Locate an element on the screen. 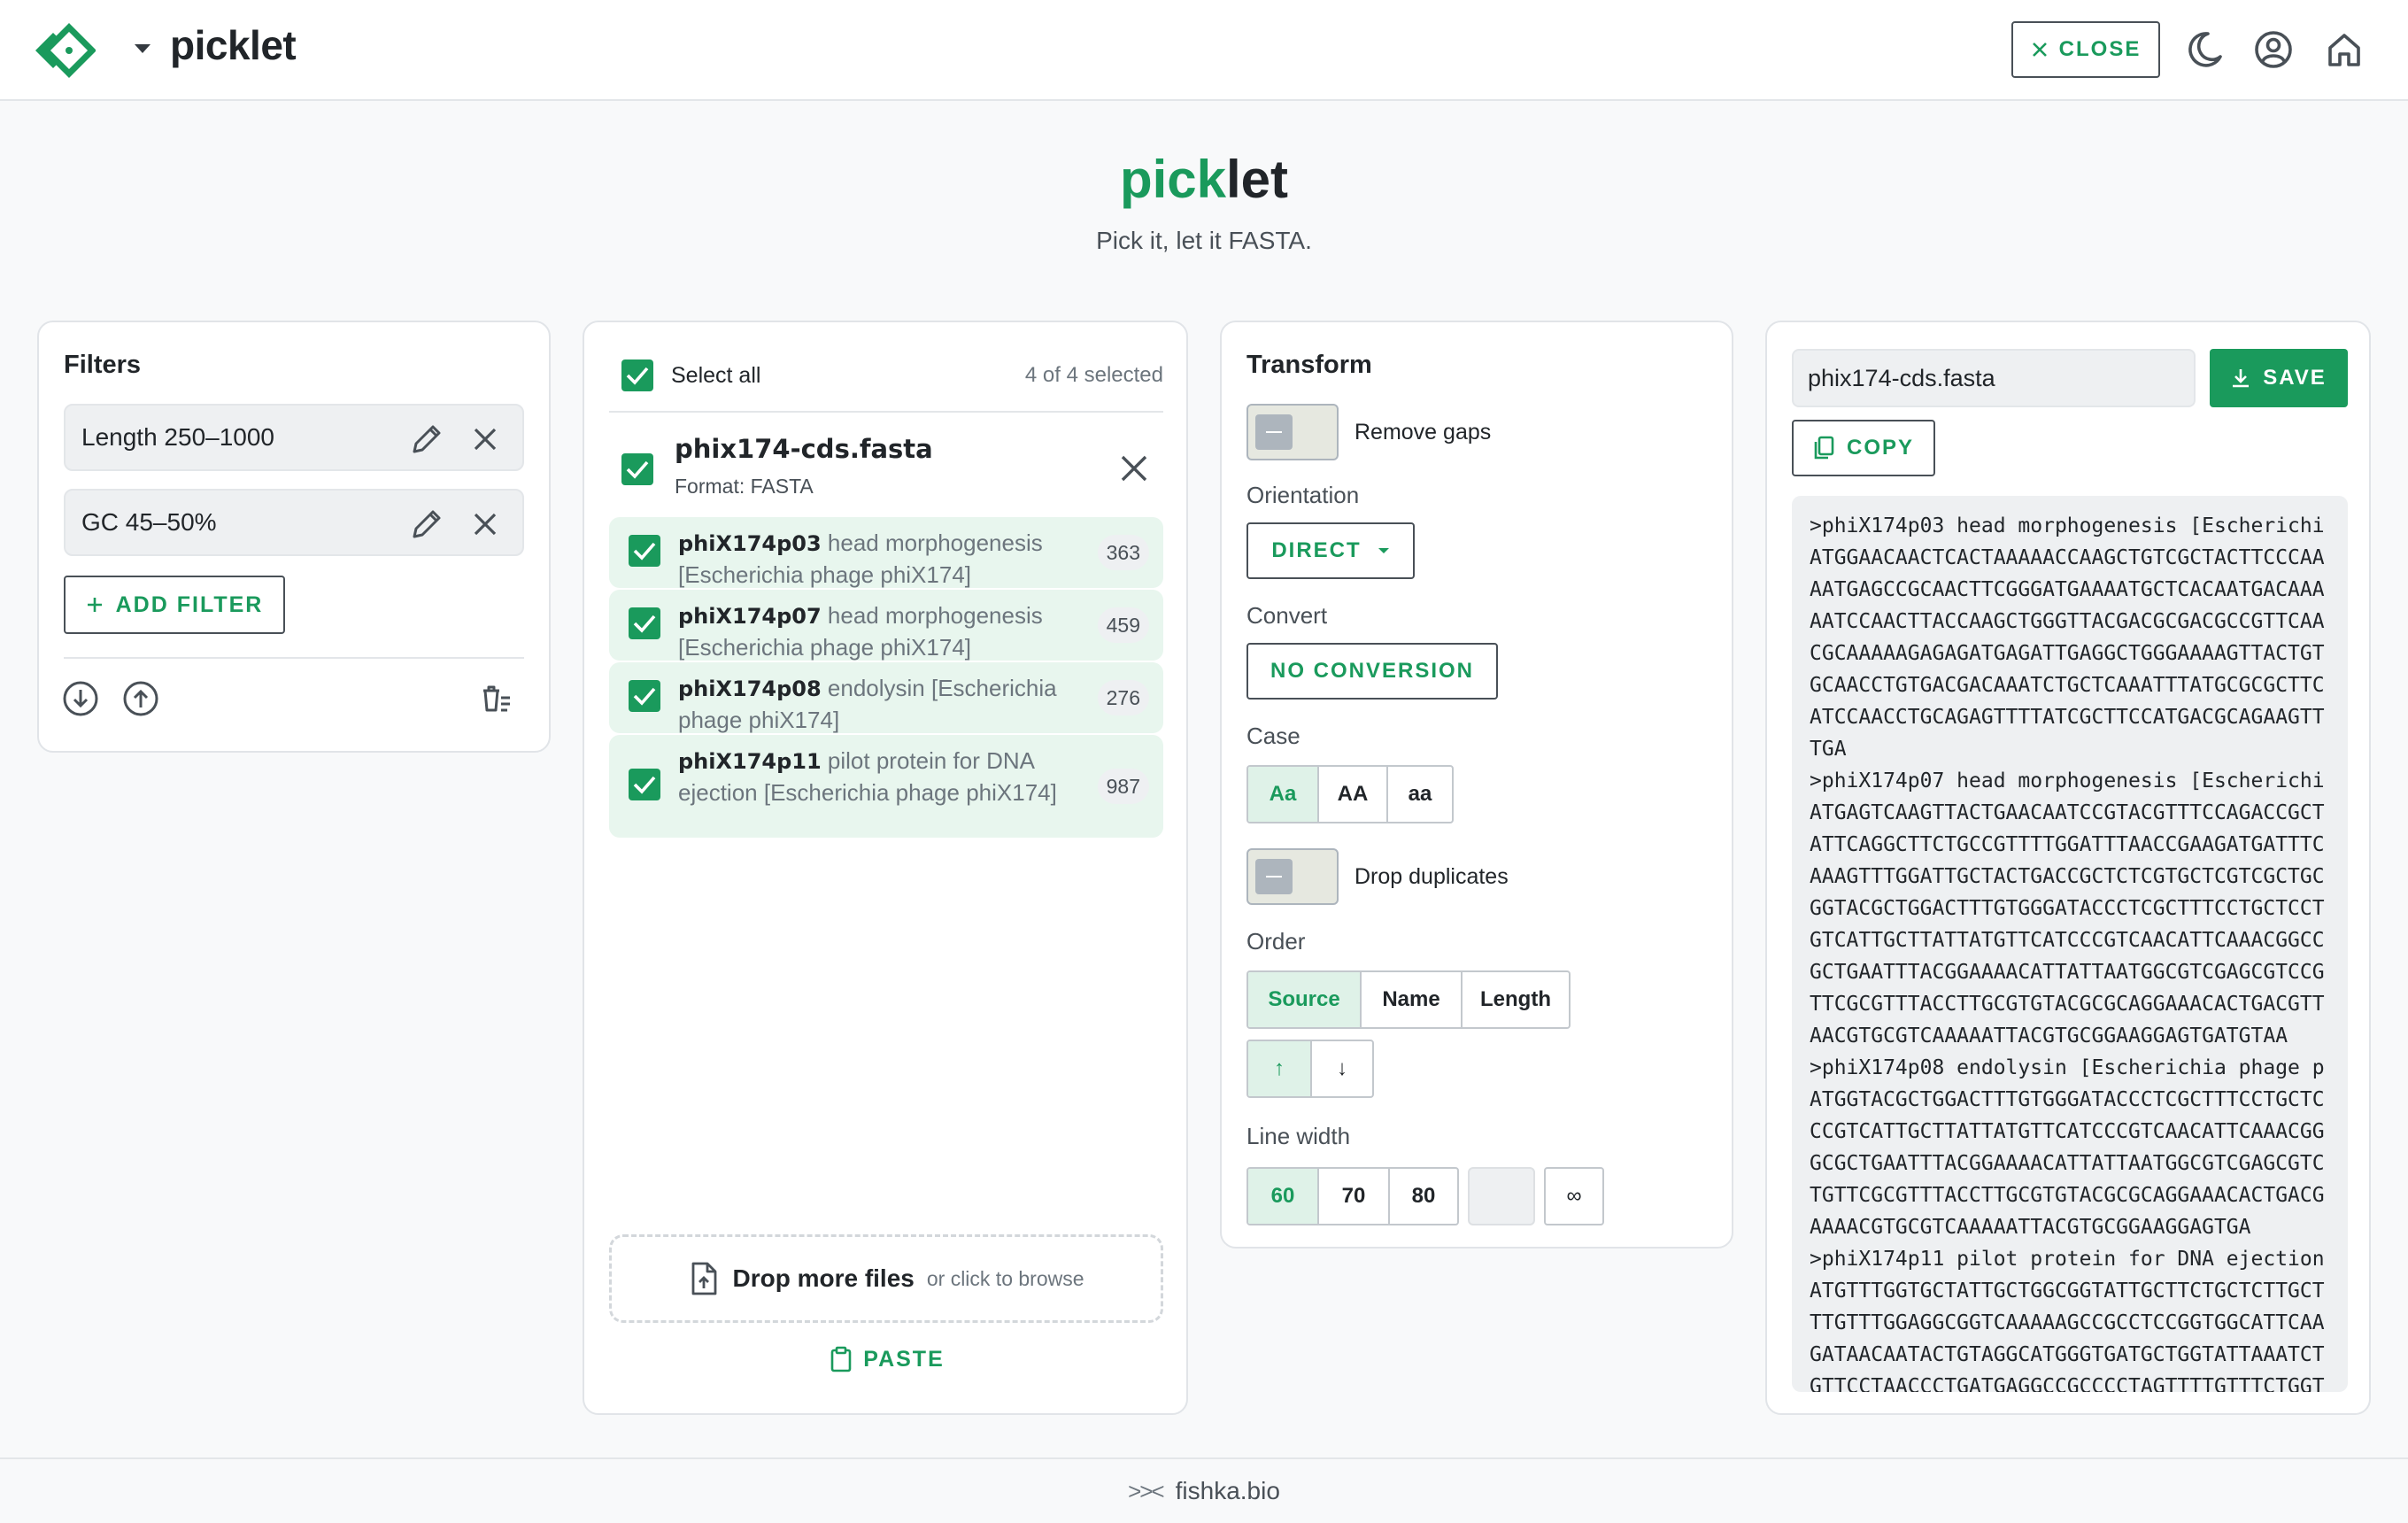 The image size is (2408, 1523). order-option-length: Length is located at coordinates (1515, 999).